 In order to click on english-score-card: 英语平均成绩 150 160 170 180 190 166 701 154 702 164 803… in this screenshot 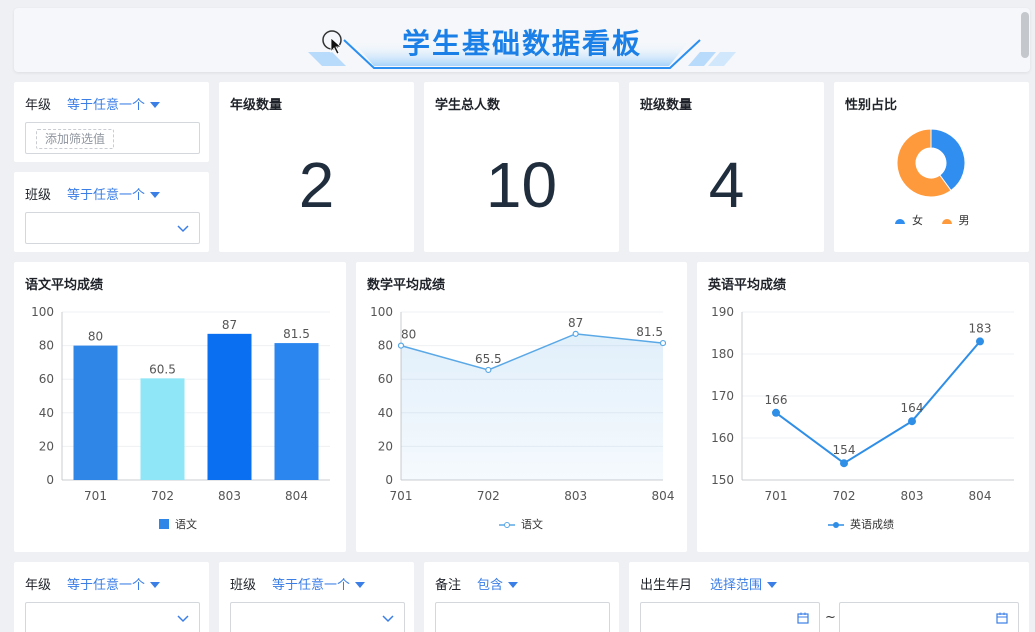, I will do `click(863, 407)`.